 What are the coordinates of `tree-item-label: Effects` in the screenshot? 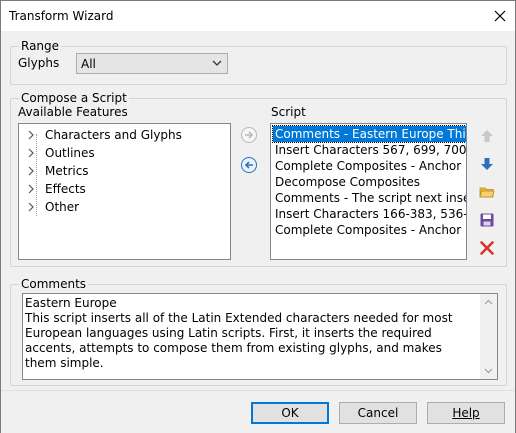 It's located at (65, 189).